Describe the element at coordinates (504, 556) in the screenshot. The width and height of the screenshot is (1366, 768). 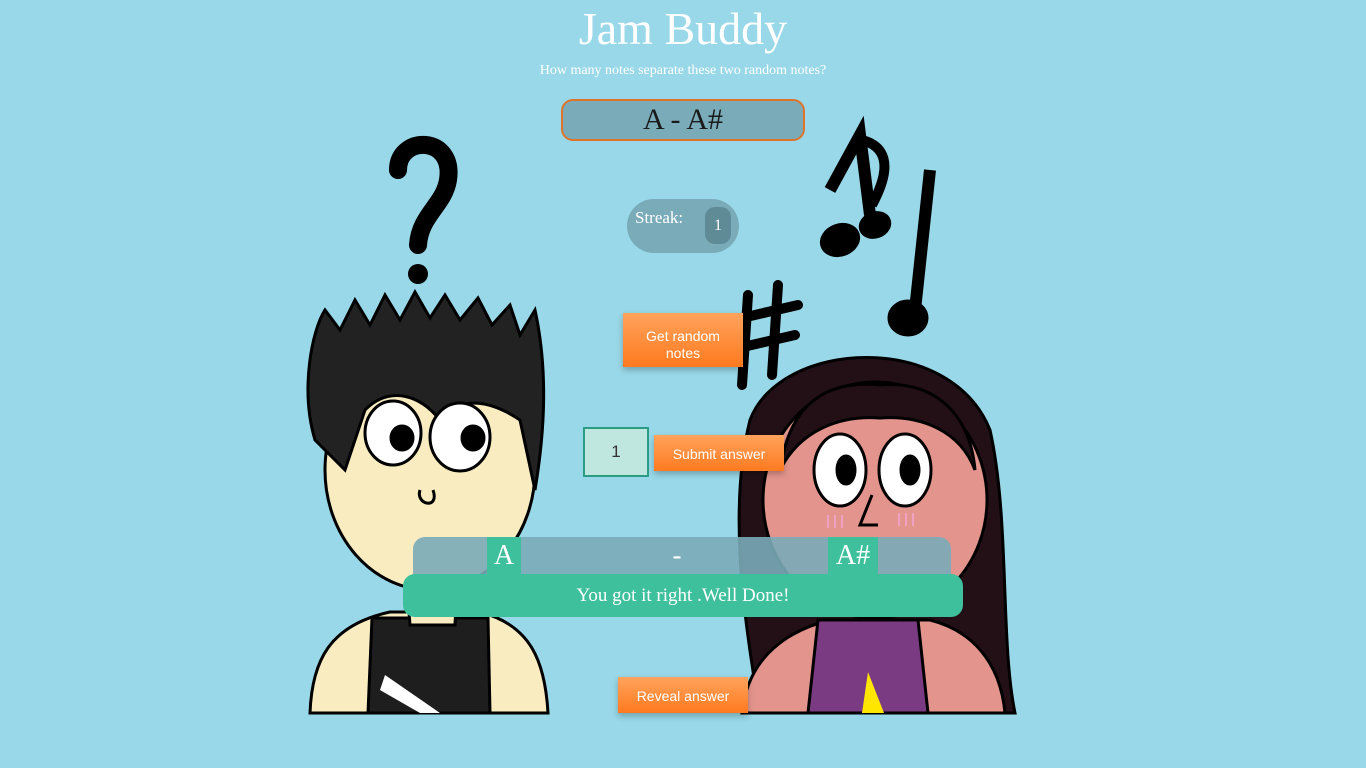
I see `first-note: A` at that location.